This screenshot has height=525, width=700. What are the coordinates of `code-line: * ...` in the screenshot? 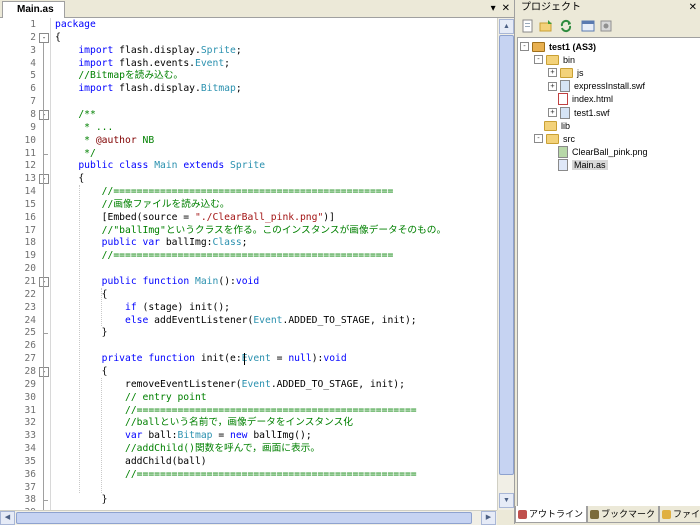 It's located at (84, 127).